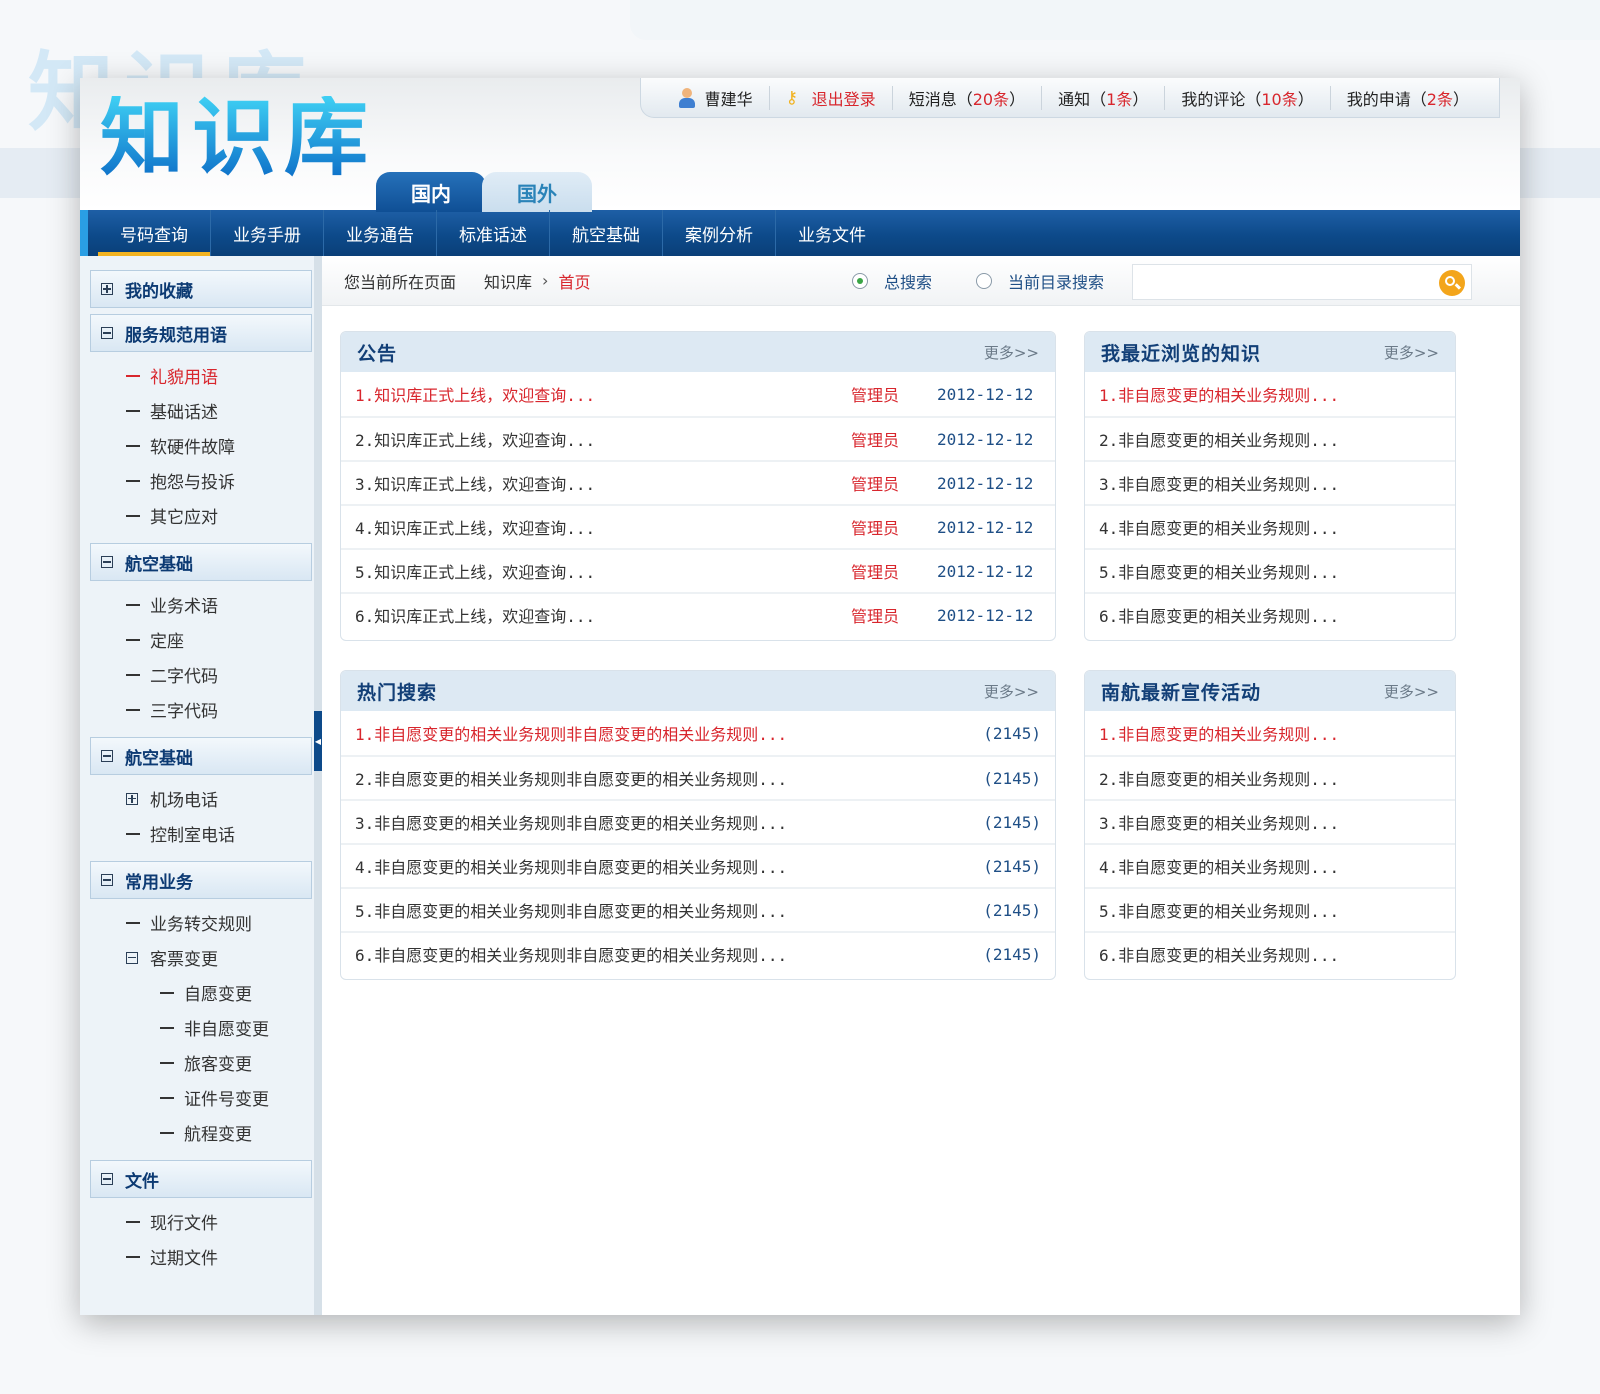 This screenshot has width=1600, height=1394. I want to click on sidebar-group-aviation-basics-2: 航空基础, so click(201, 756).